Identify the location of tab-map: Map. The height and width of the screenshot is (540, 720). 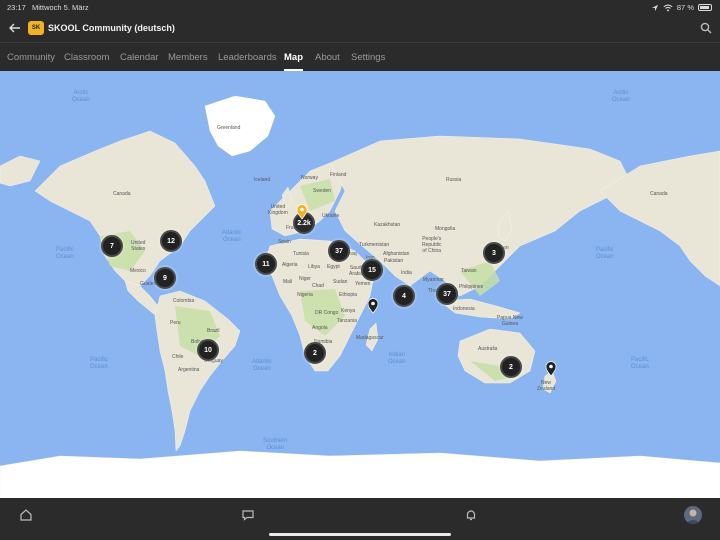
(293, 61).